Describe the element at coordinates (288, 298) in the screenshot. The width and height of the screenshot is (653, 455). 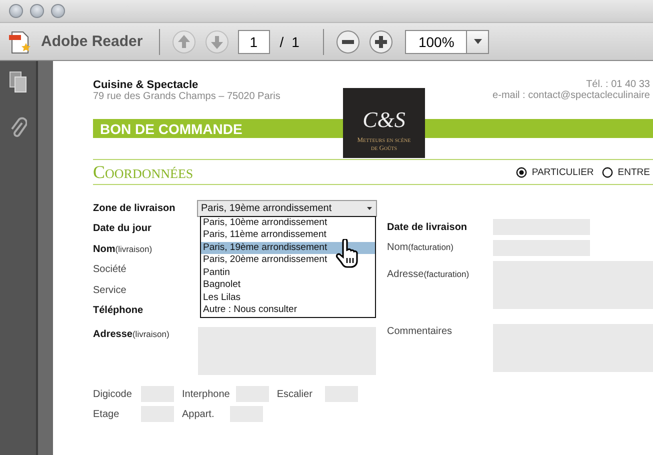
I see `dropdown-option: Les Lilas` at that location.